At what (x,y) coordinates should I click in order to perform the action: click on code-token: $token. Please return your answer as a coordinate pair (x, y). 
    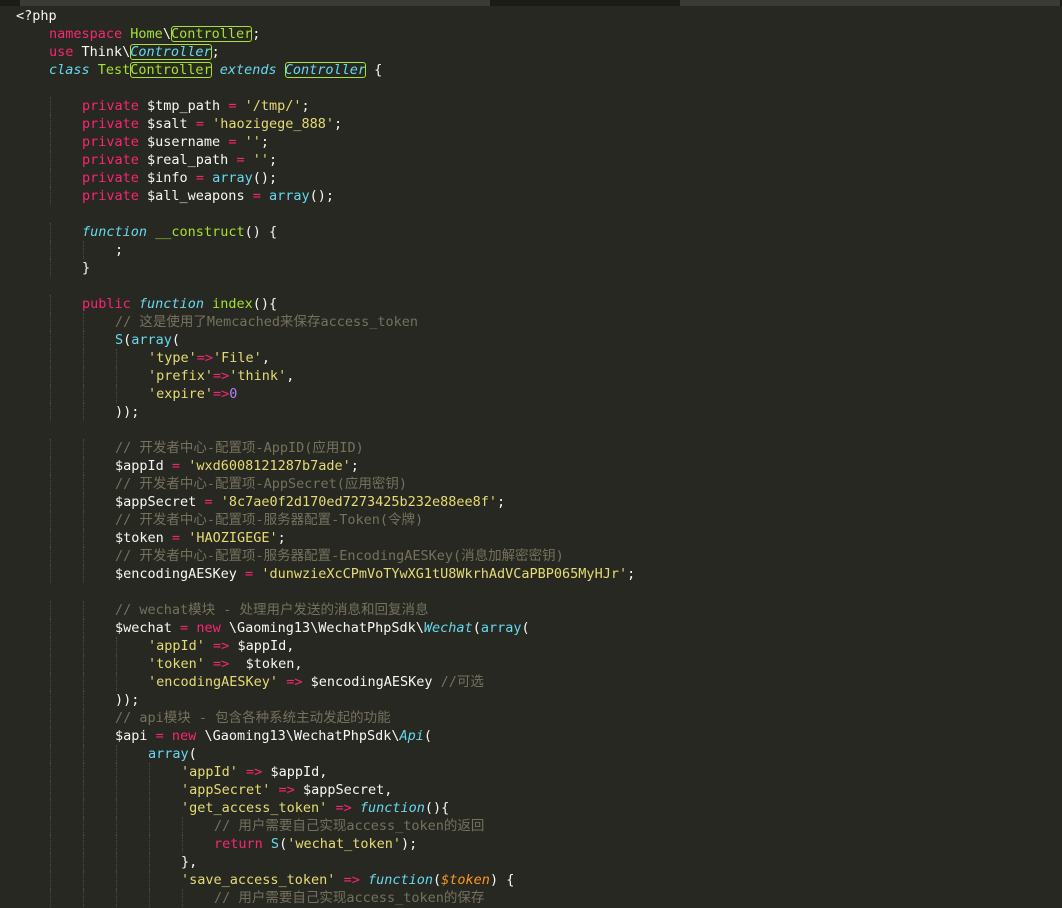
    Looking at the image, I should click on (465, 880).